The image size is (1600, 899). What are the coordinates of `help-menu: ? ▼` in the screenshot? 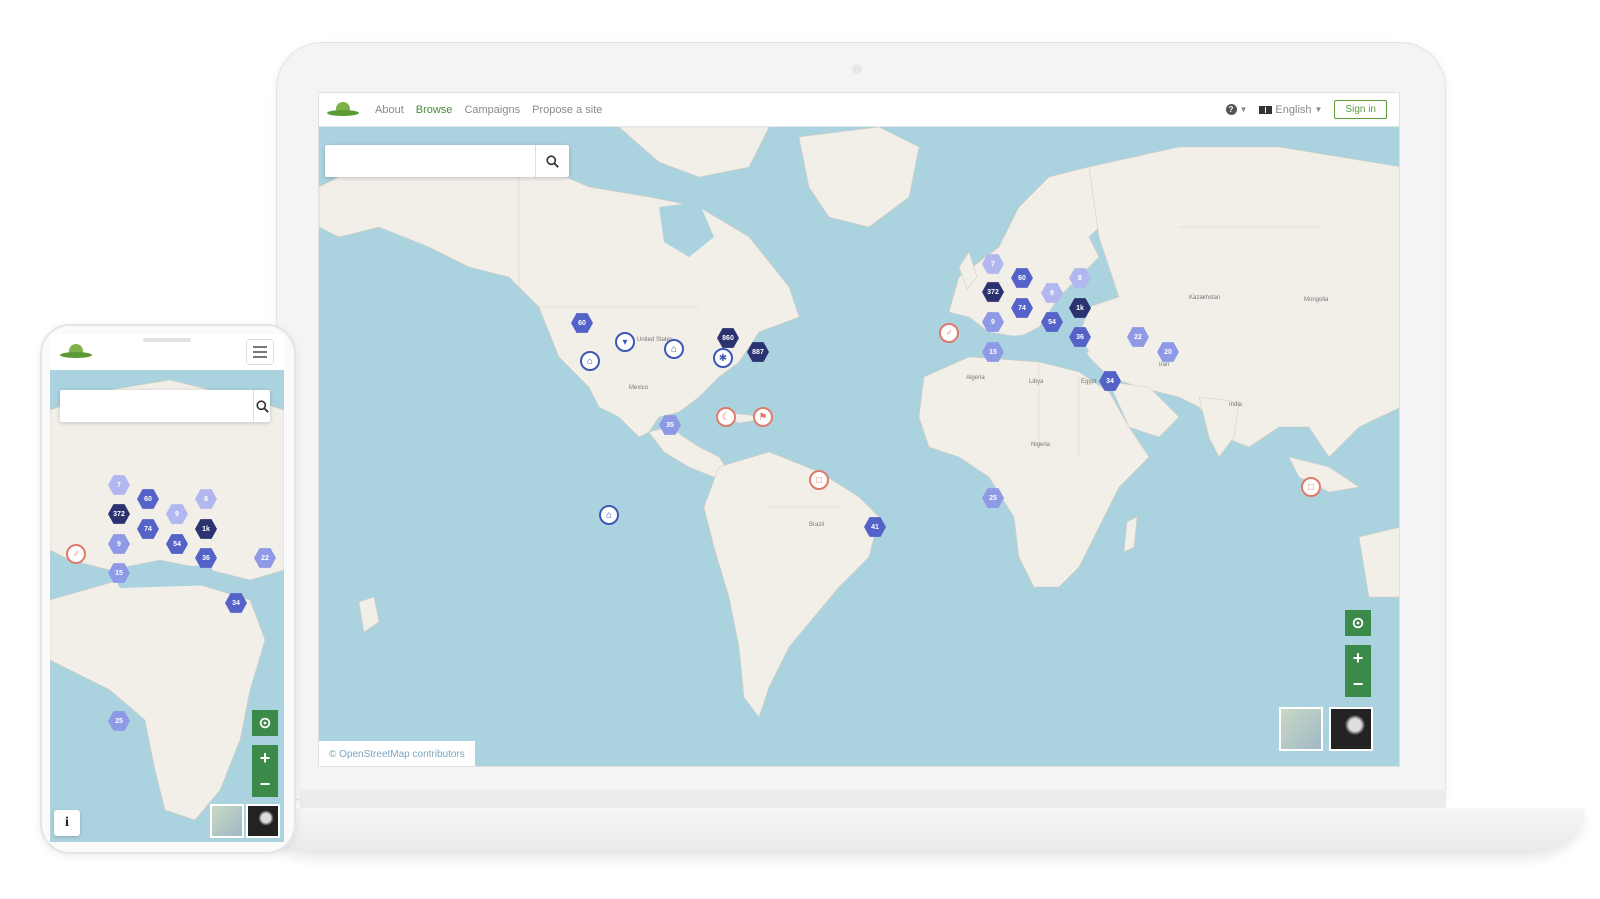 It's located at (1236, 109).